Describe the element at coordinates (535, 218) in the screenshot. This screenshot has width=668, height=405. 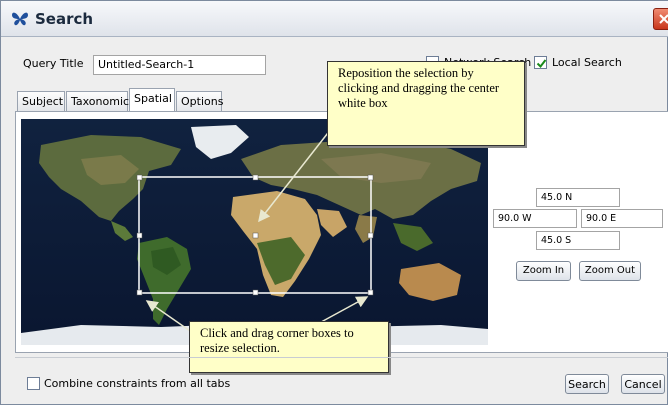
I see `west-coordinate-field: 90.0 W` at that location.